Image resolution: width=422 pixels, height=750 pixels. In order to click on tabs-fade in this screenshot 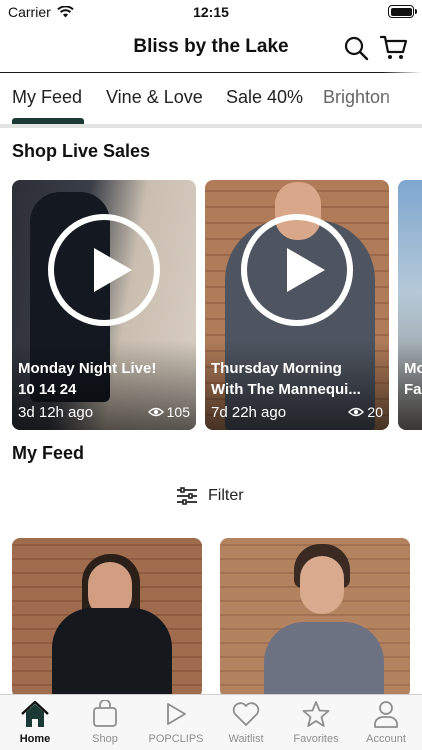, I will do `click(402, 97)`.